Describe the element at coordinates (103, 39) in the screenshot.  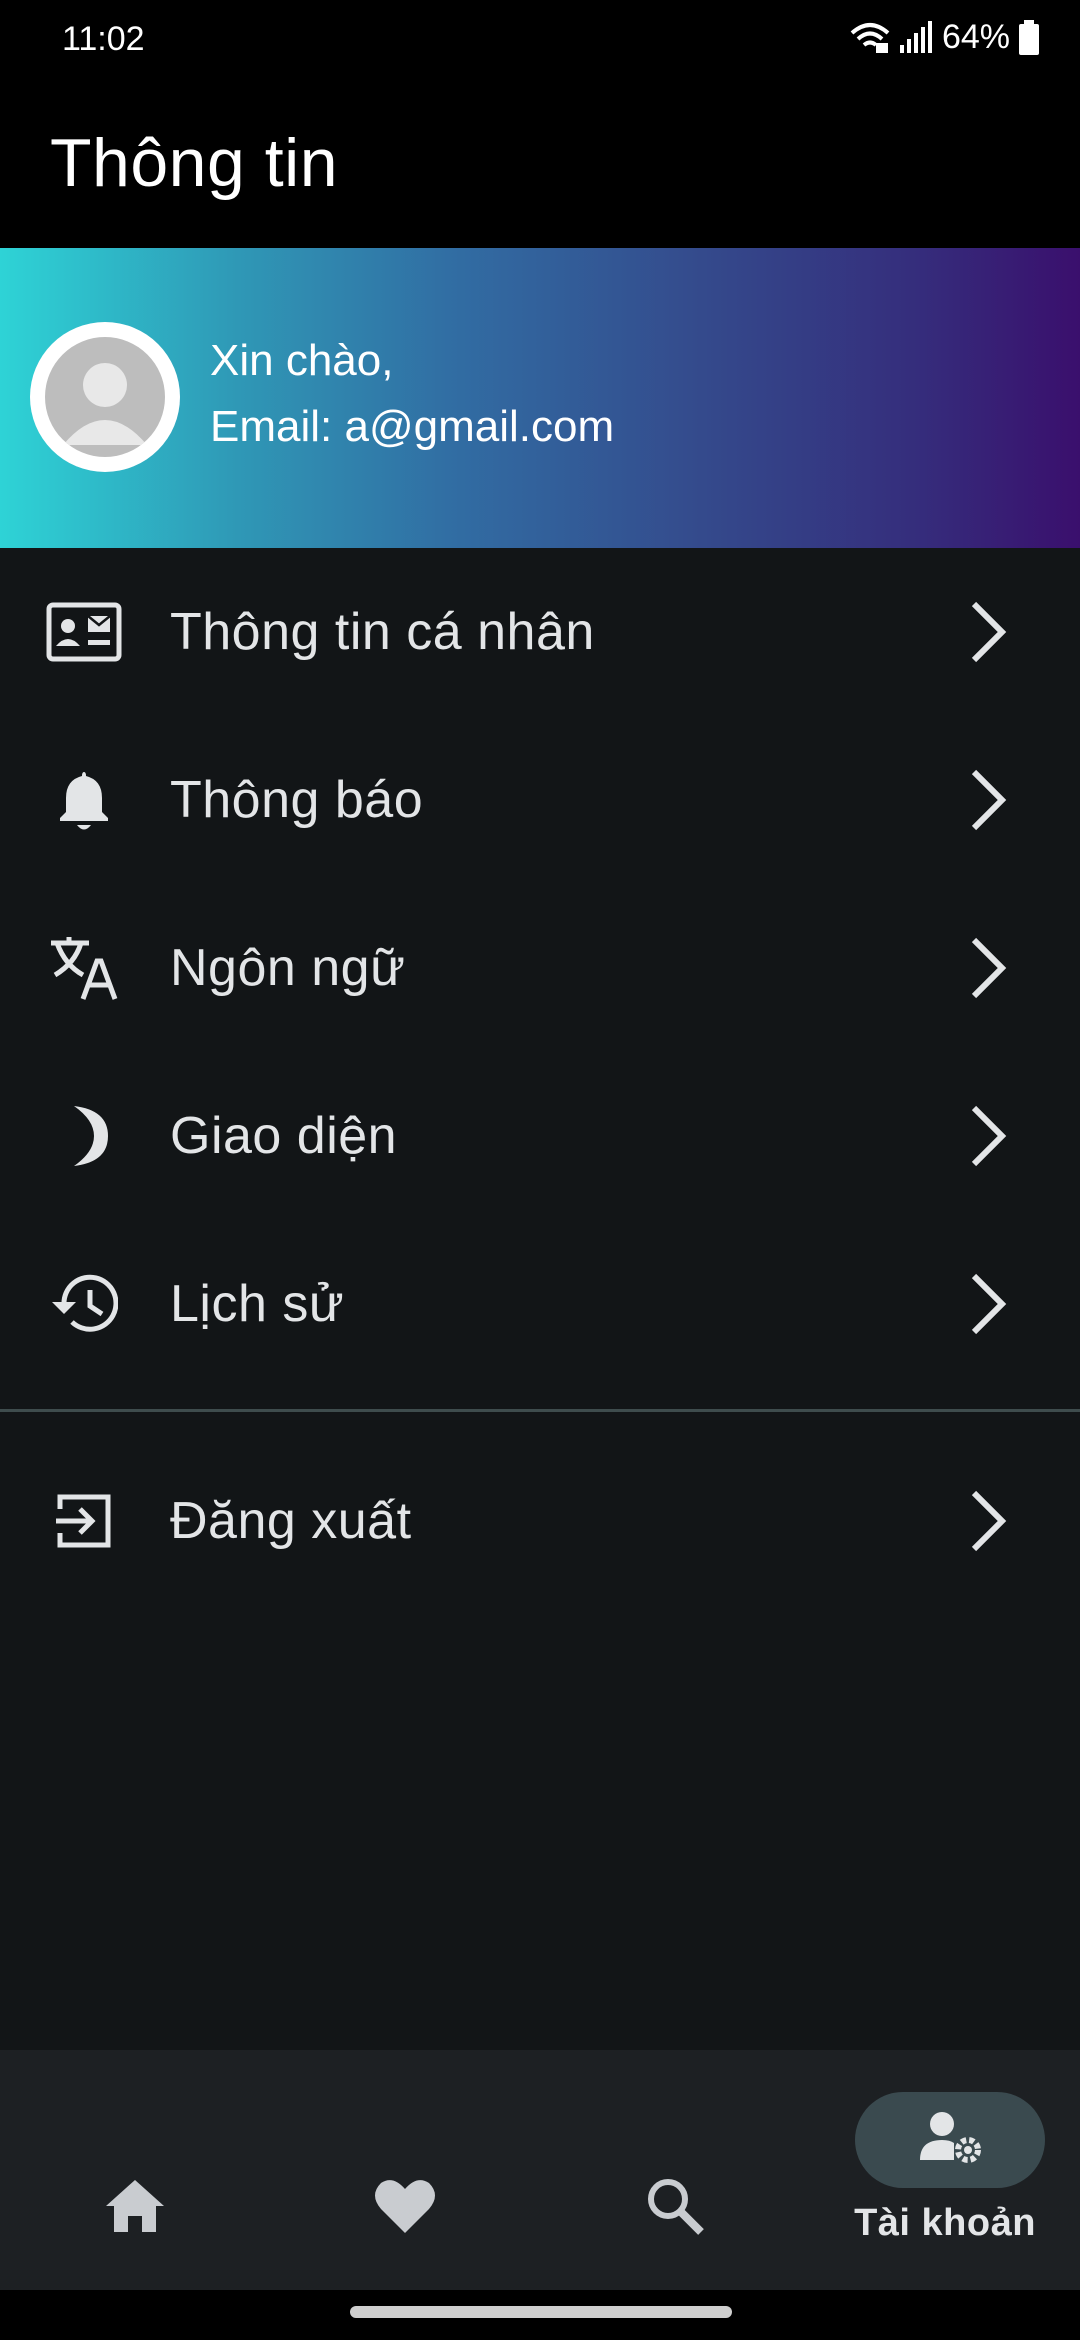
I see `status-time: 11:02` at that location.